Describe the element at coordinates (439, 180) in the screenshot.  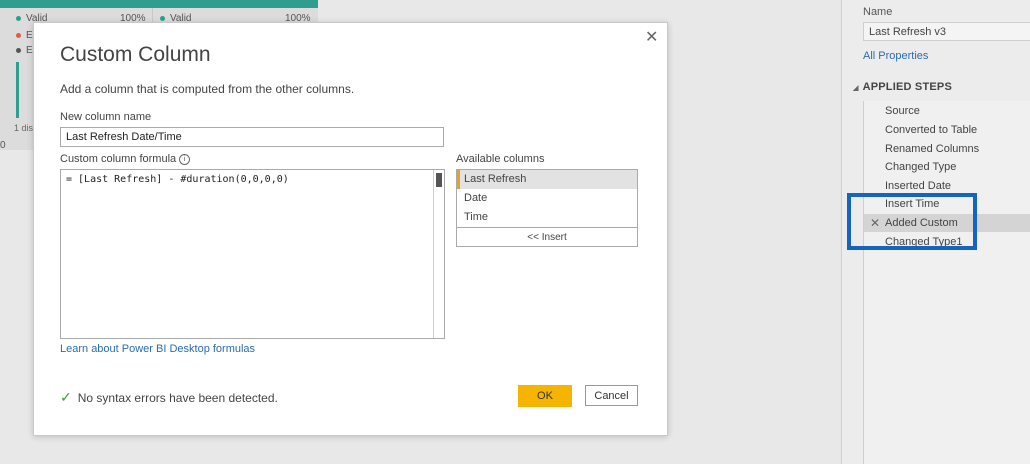
I see `scrollbar-thumb` at that location.